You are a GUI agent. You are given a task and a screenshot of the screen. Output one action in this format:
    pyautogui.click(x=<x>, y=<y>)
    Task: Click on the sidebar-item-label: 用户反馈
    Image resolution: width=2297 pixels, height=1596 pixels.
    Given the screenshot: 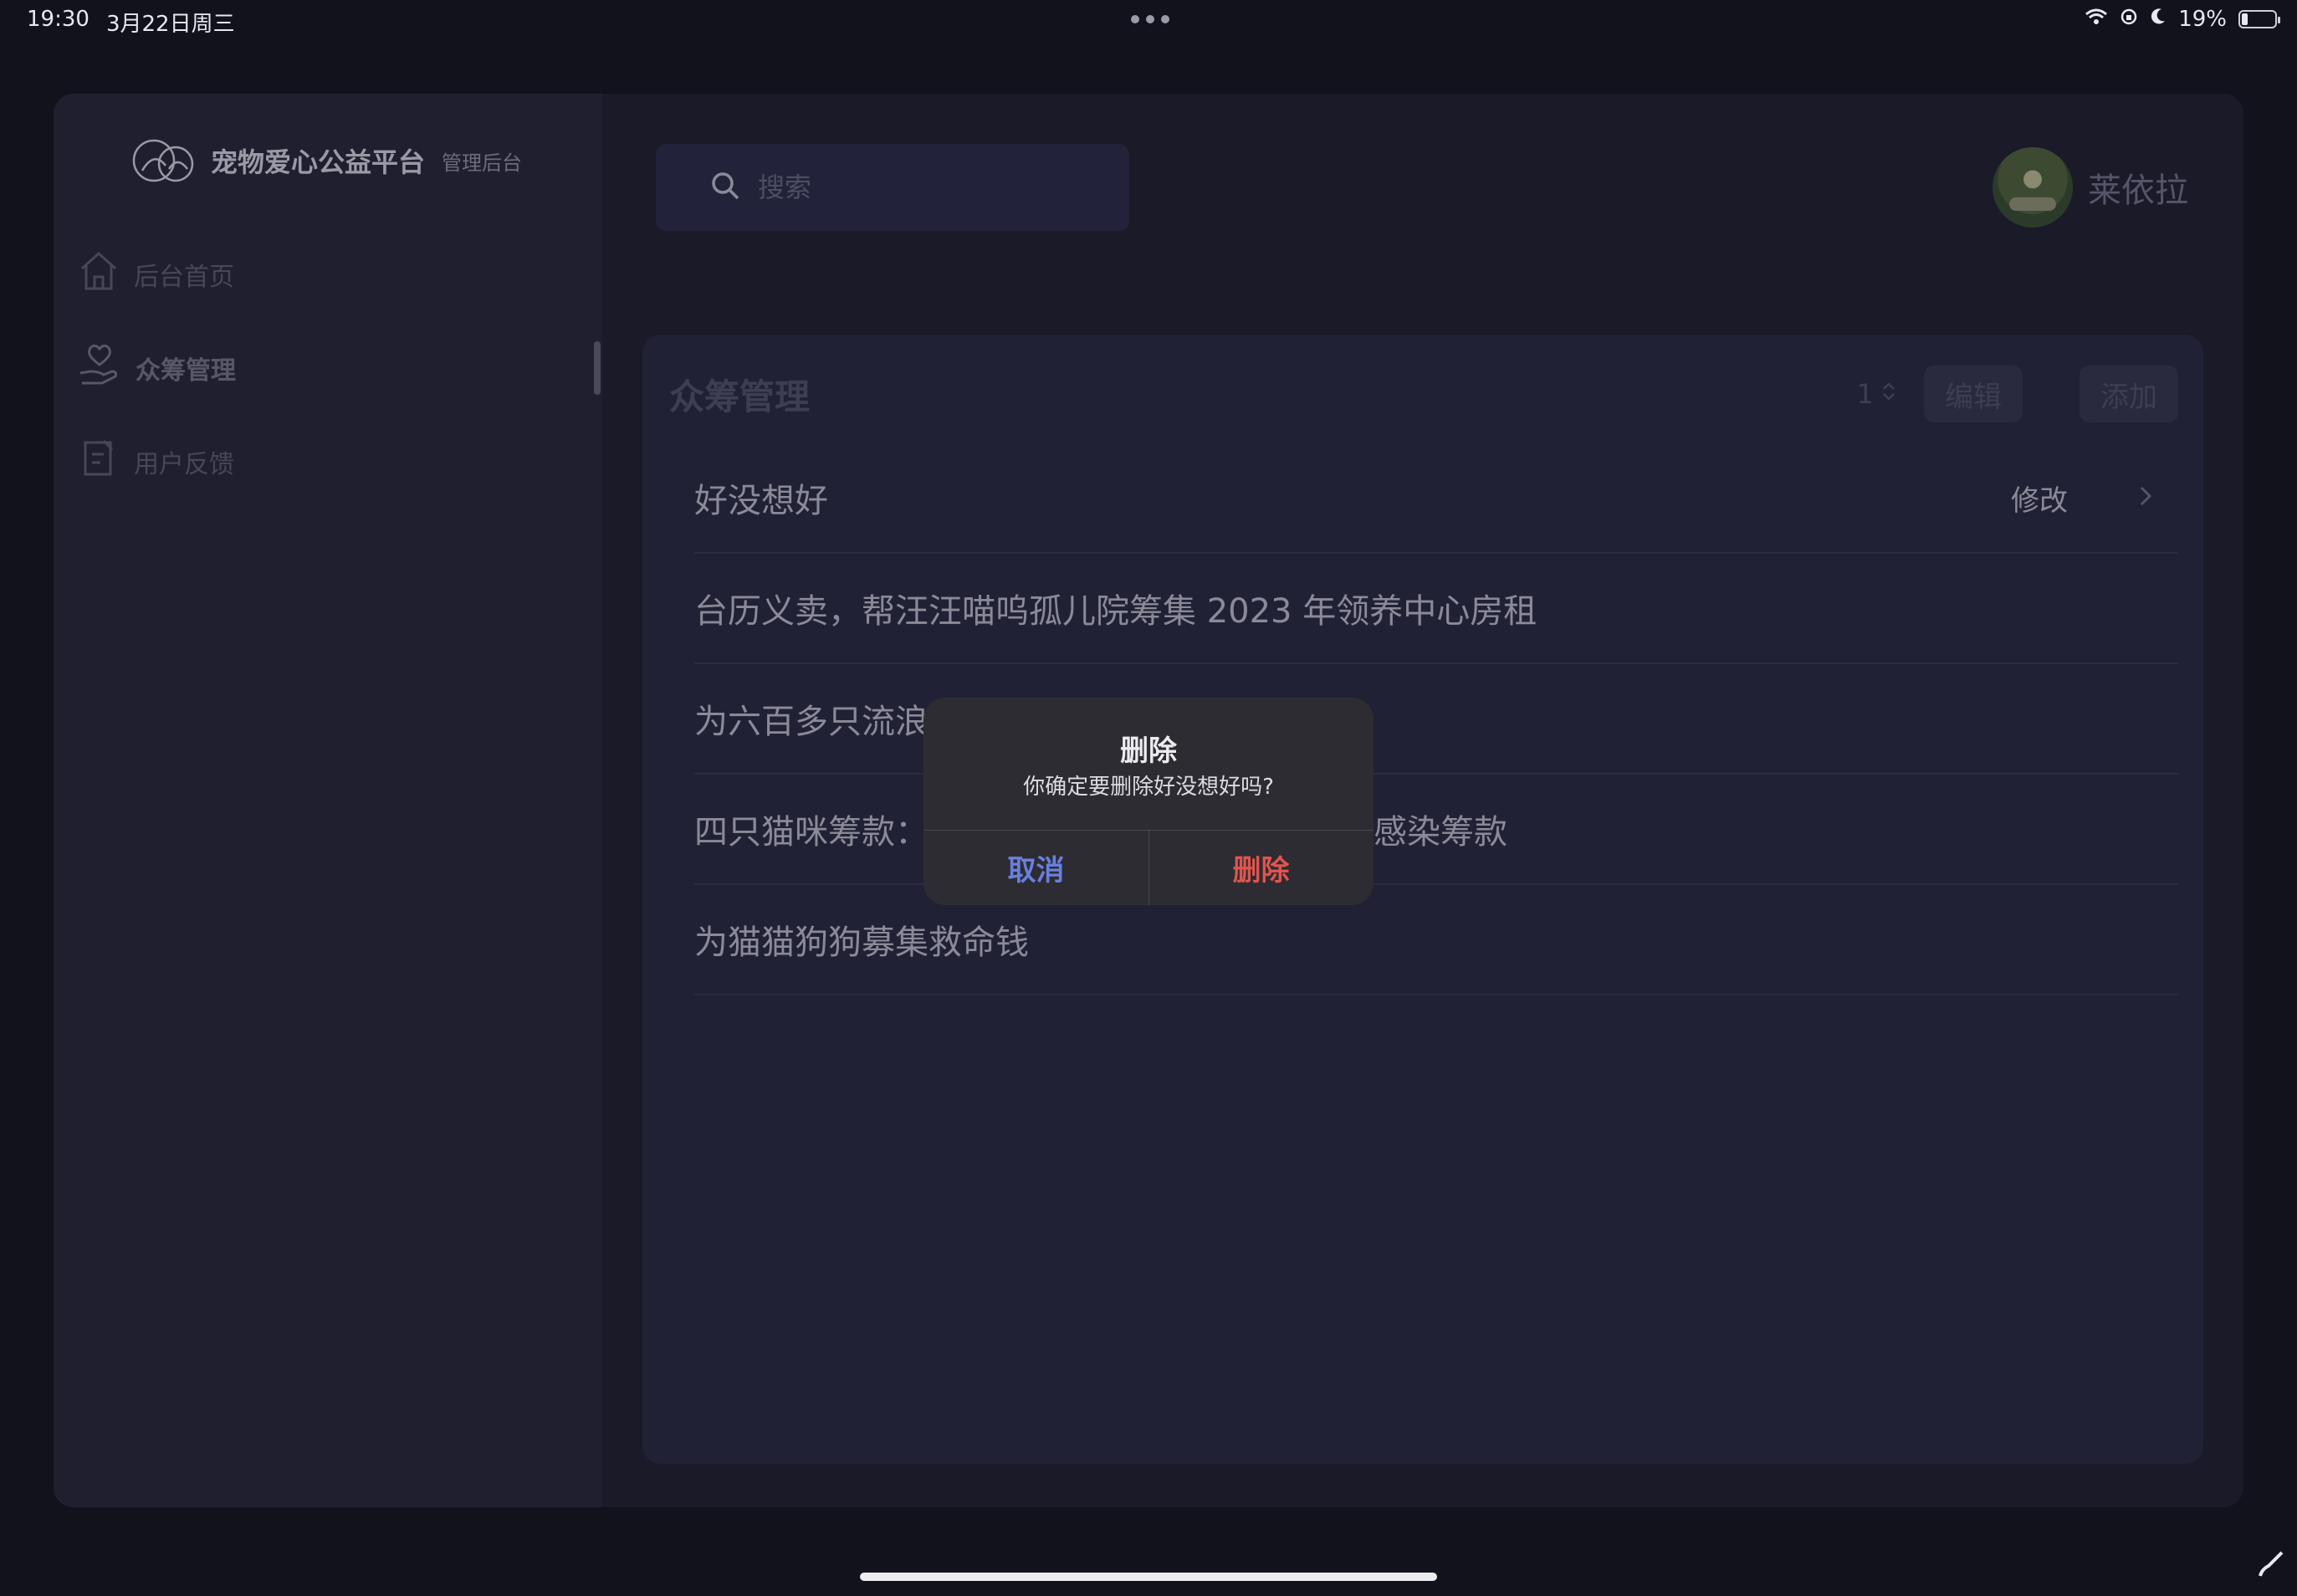 What is the action you would take?
    pyautogui.click(x=184, y=464)
    